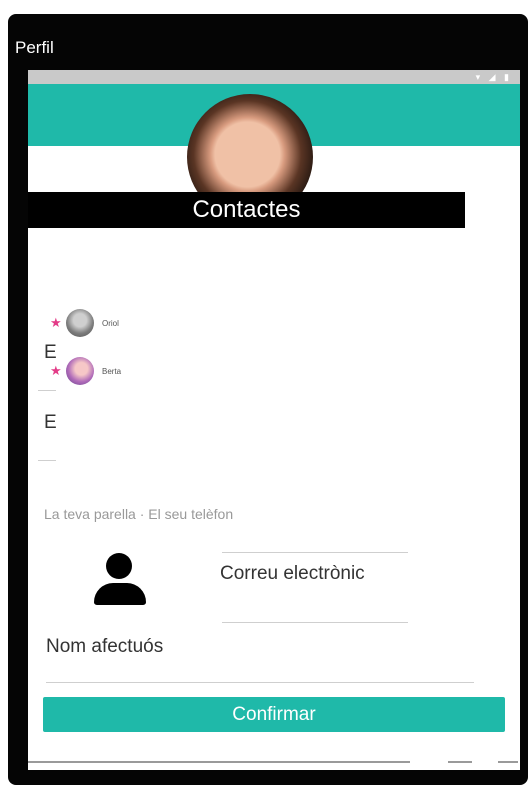  I want to click on contacts-title: Contactes, so click(246, 209).